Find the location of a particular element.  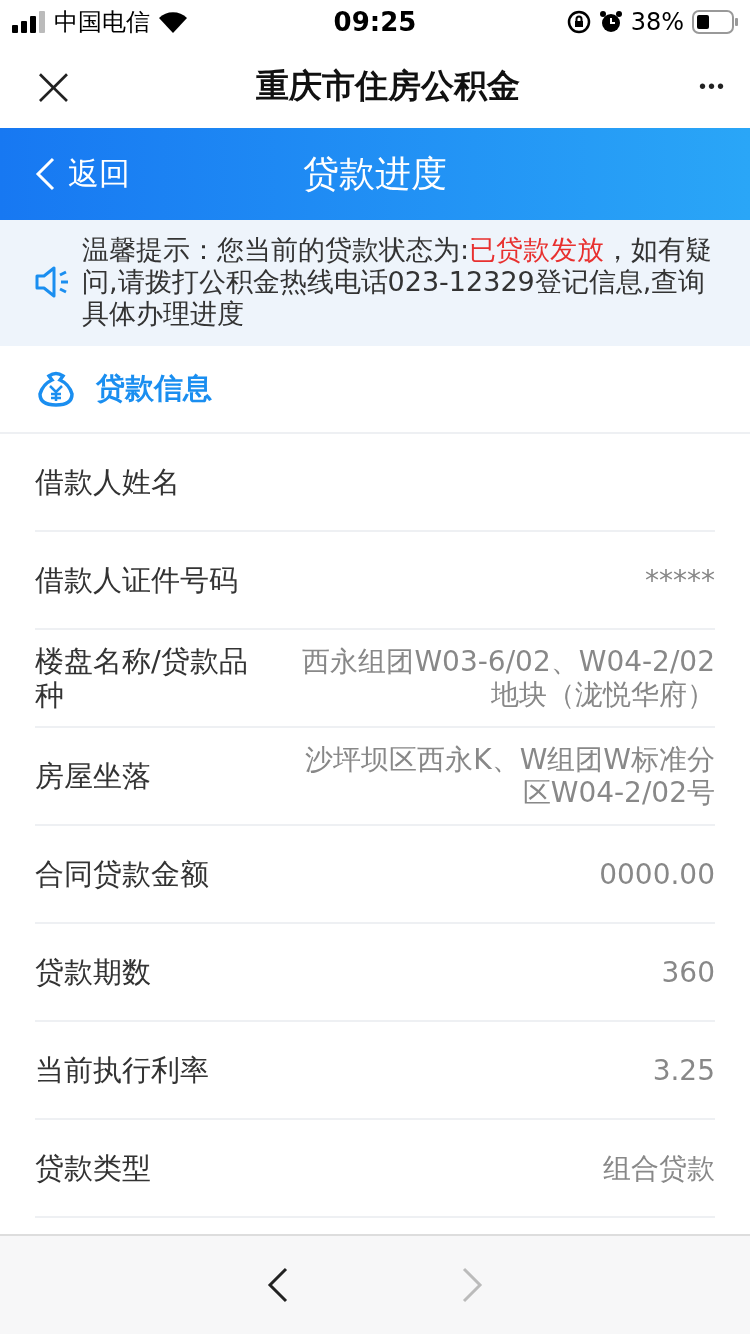

signal-icon is located at coordinates (29, 22).